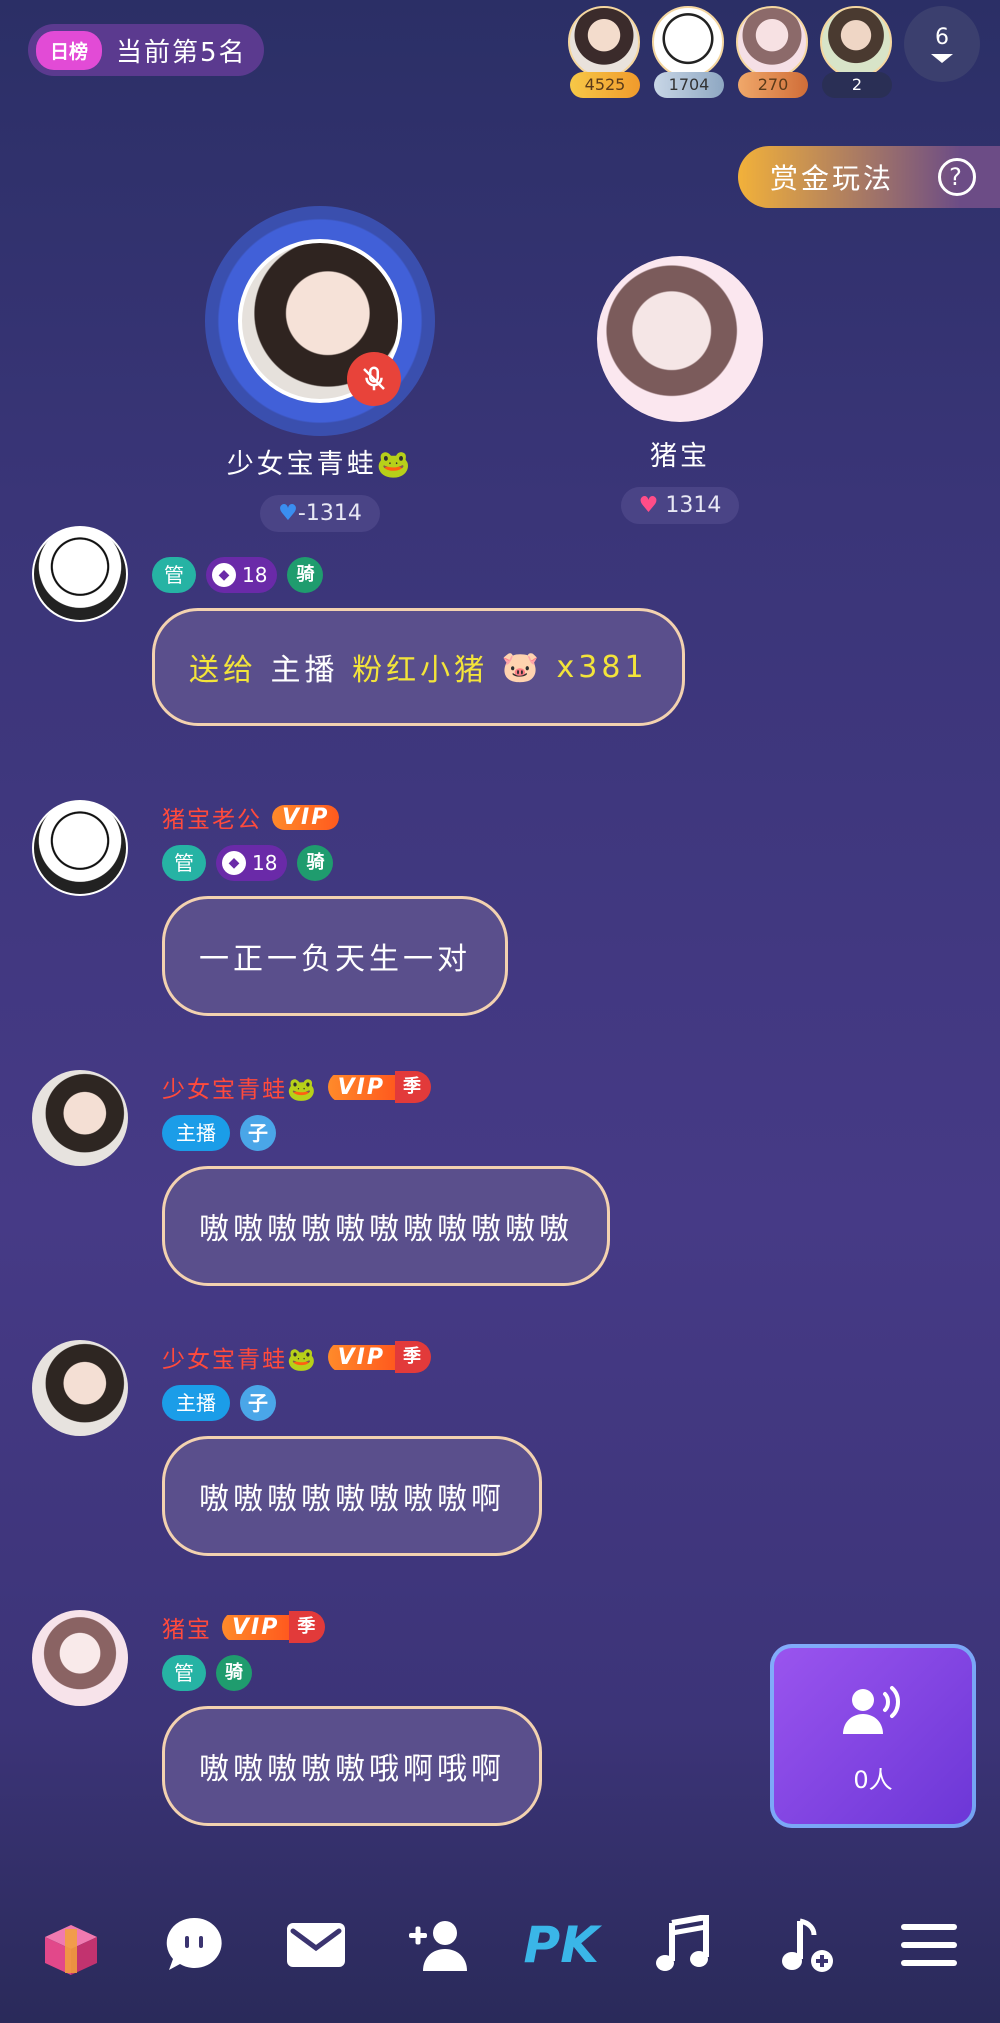 The image size is (1000, 2023). What do you see at coordinates (522, 667) in the screenshot?
I see `pig-gift-icon: 🐷` at bounding box center [522, 667].